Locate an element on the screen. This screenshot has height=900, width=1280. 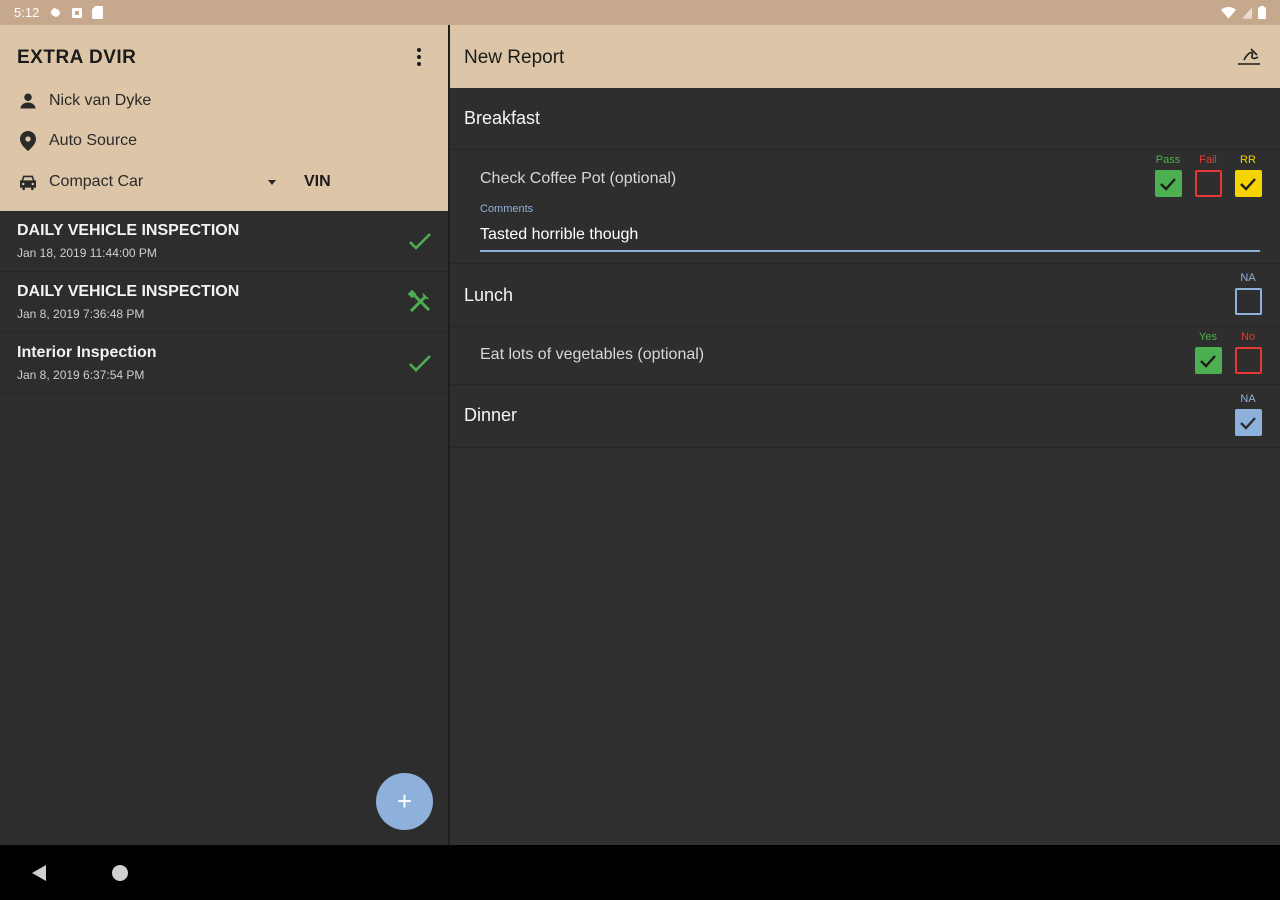
section-title: Dinner is located at coordinates (491, 415).